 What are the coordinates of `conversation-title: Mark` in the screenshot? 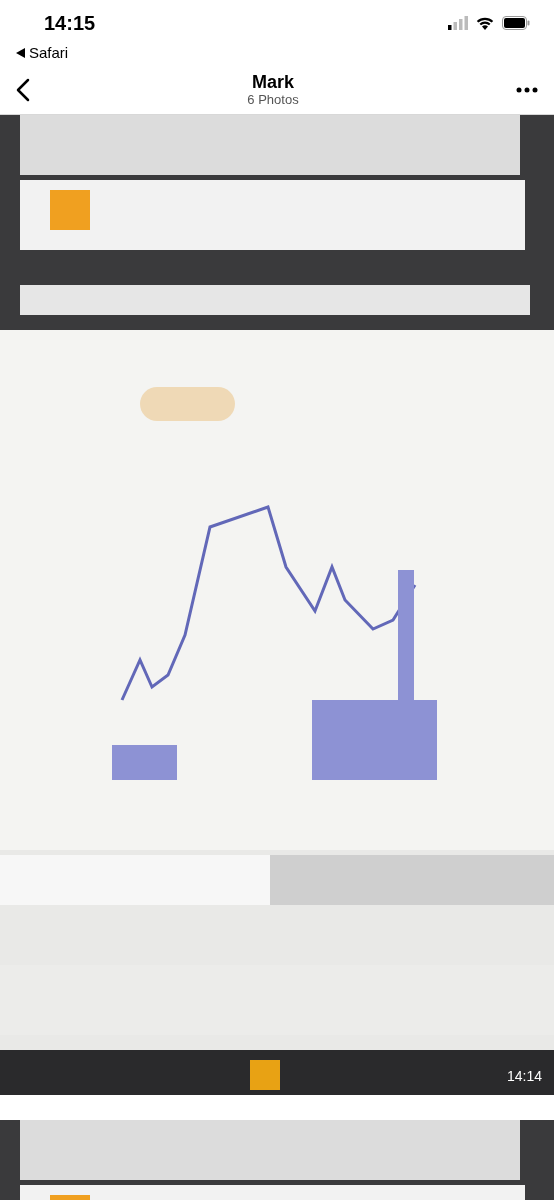 It's located at (273, 82).